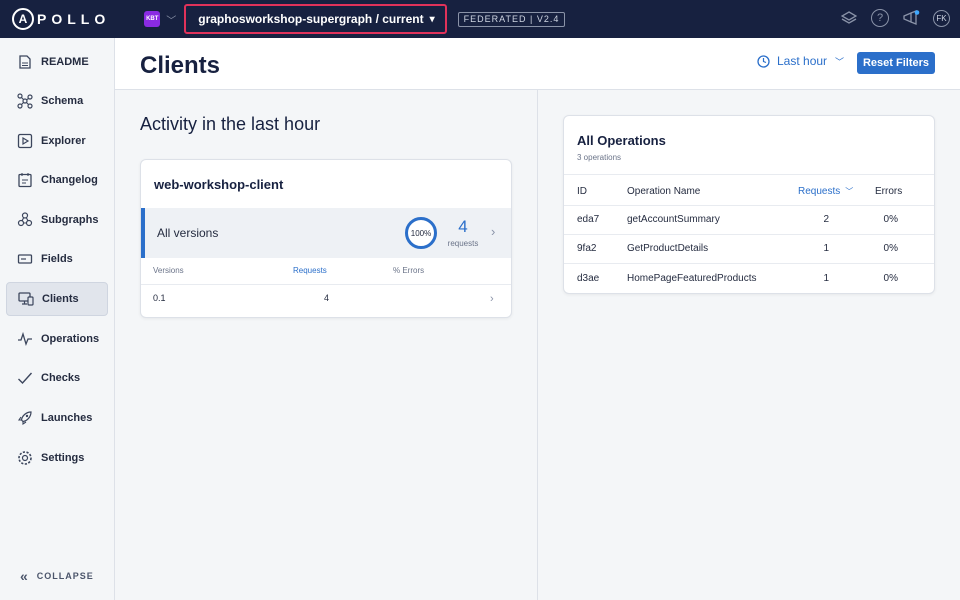 The image size is (960, 600). I want to click on time-range-selector: Last hour ﹀, so click(800, 61).